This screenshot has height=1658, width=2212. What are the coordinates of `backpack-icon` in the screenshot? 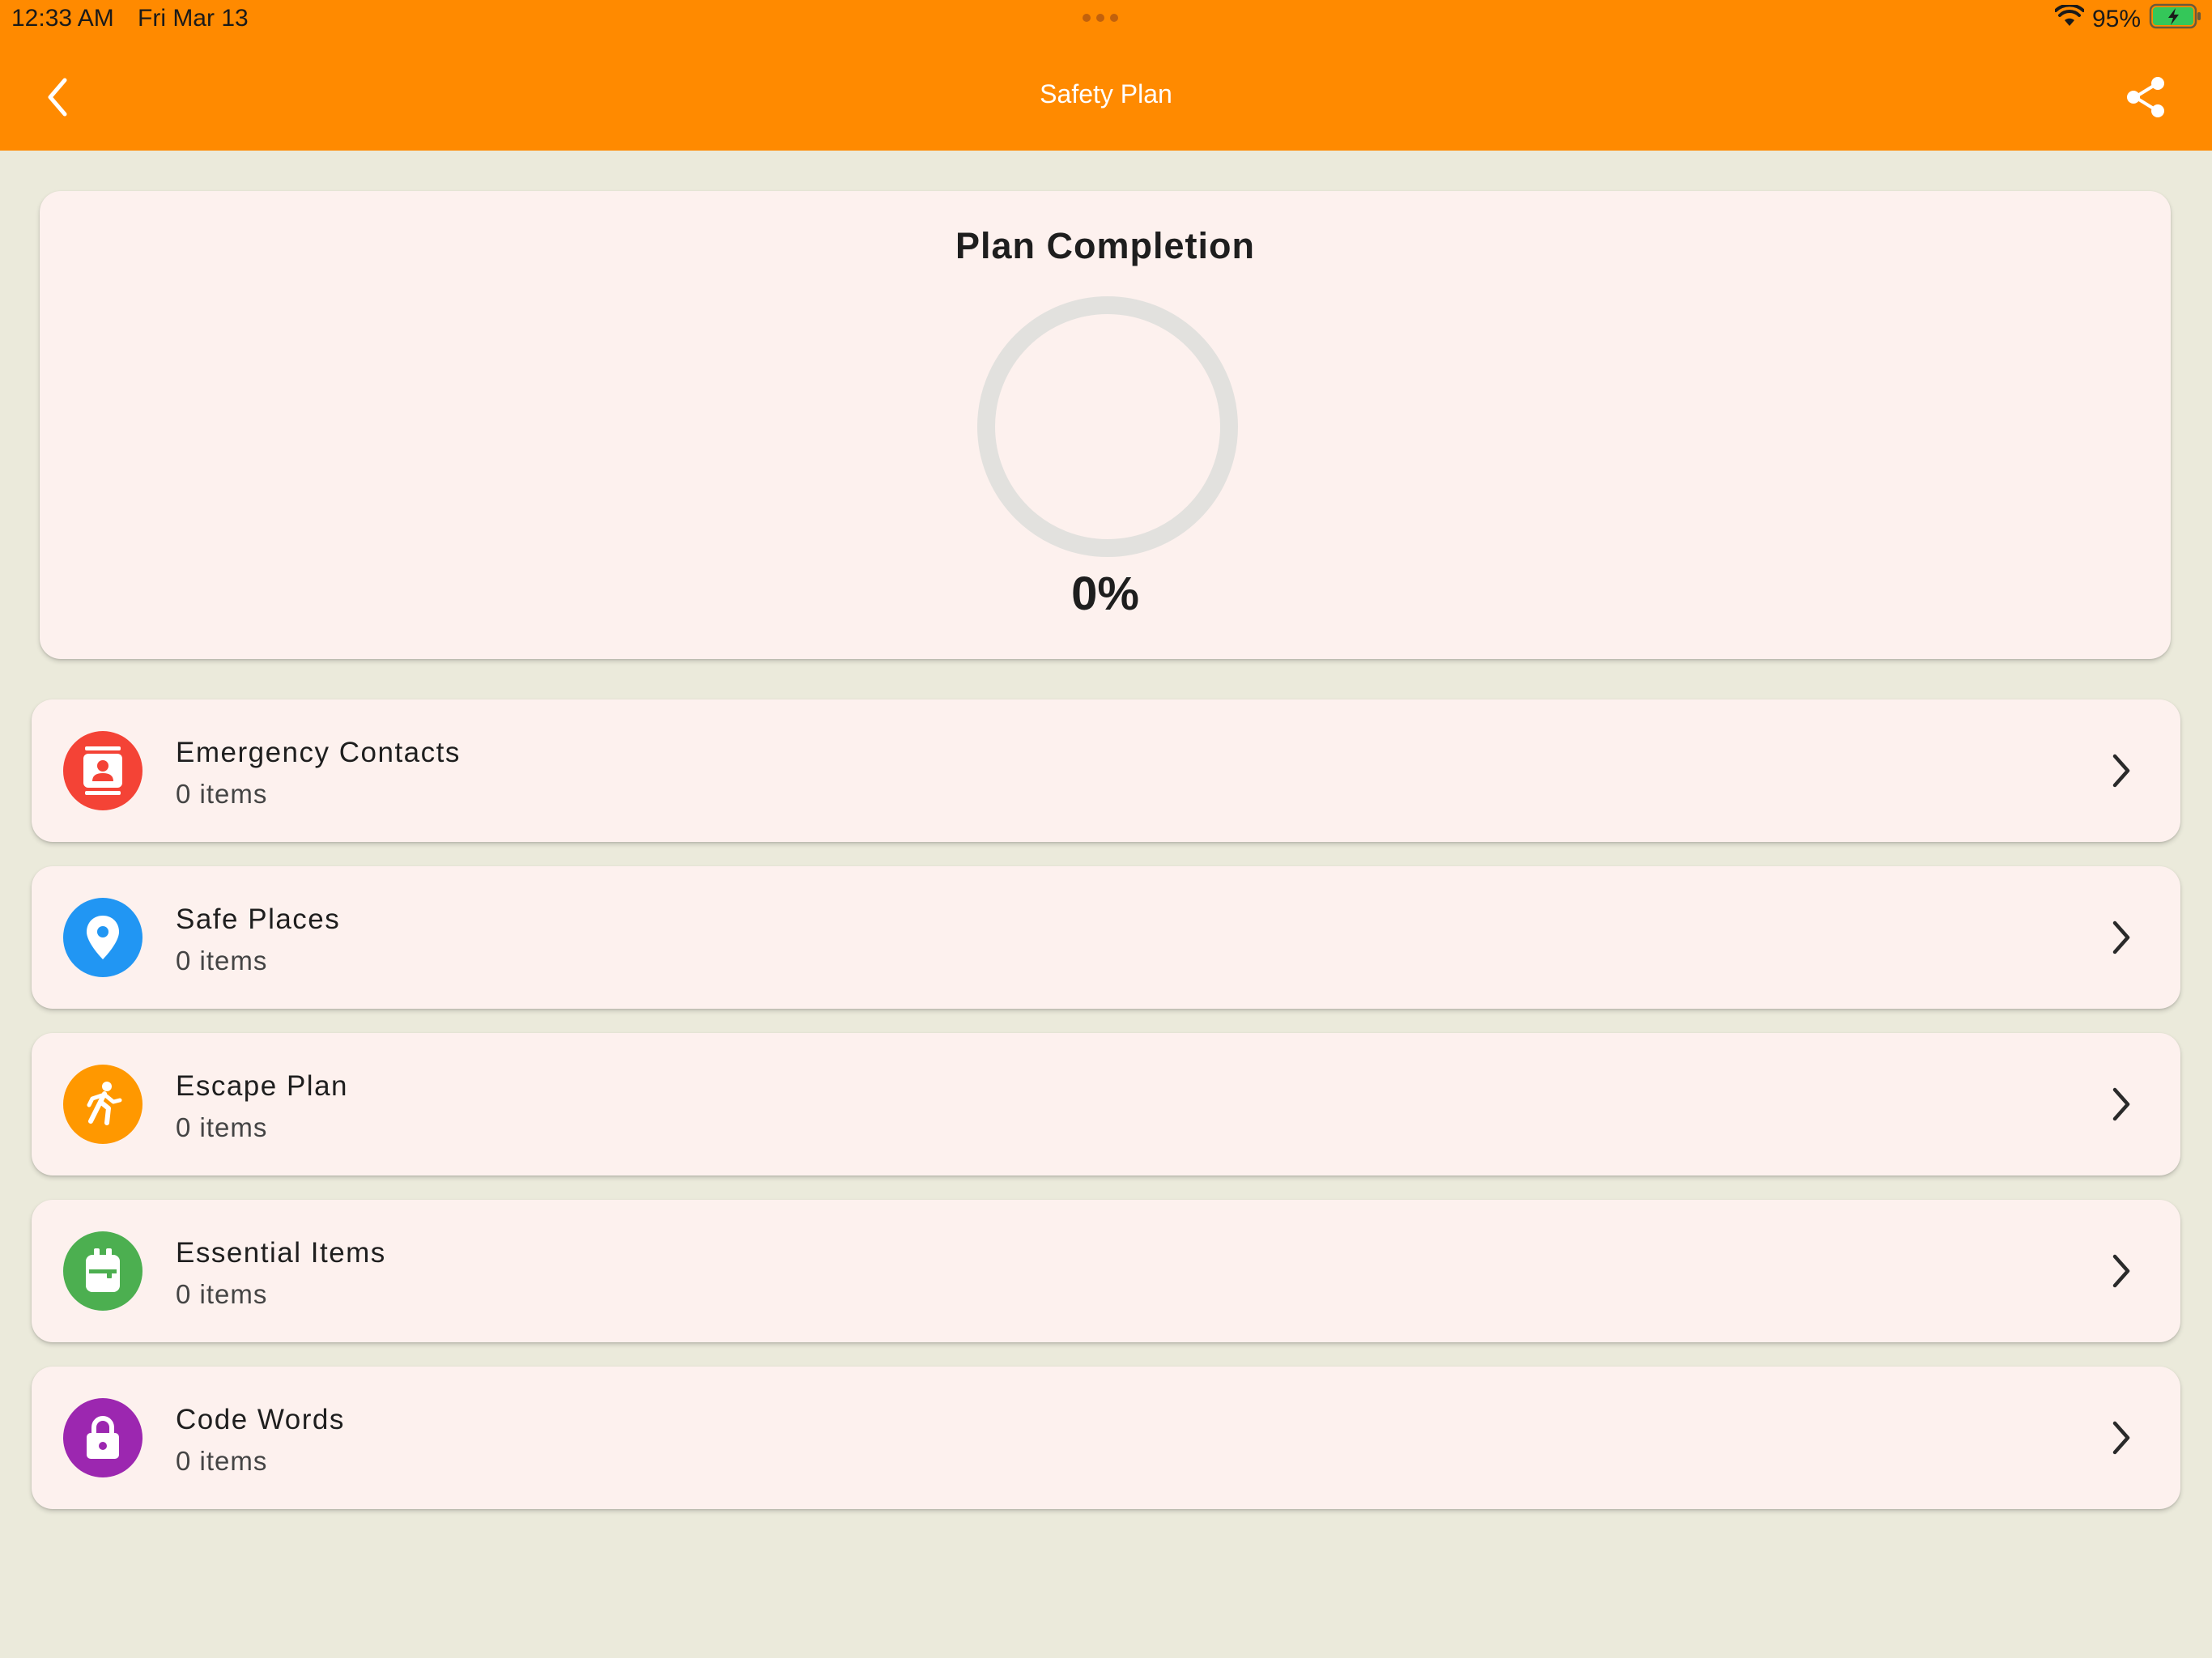 It's located at (103, 1270).